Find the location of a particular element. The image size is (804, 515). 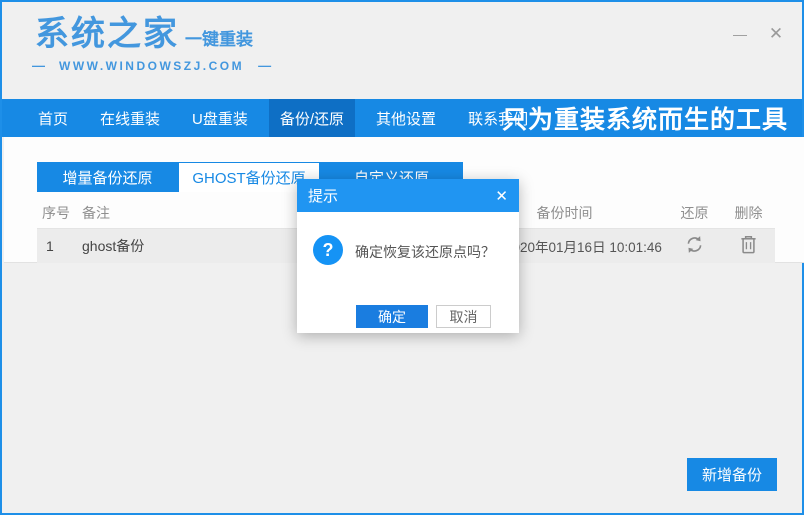

dialog-ok-button: 确定 is located at coordinates (392, 316).